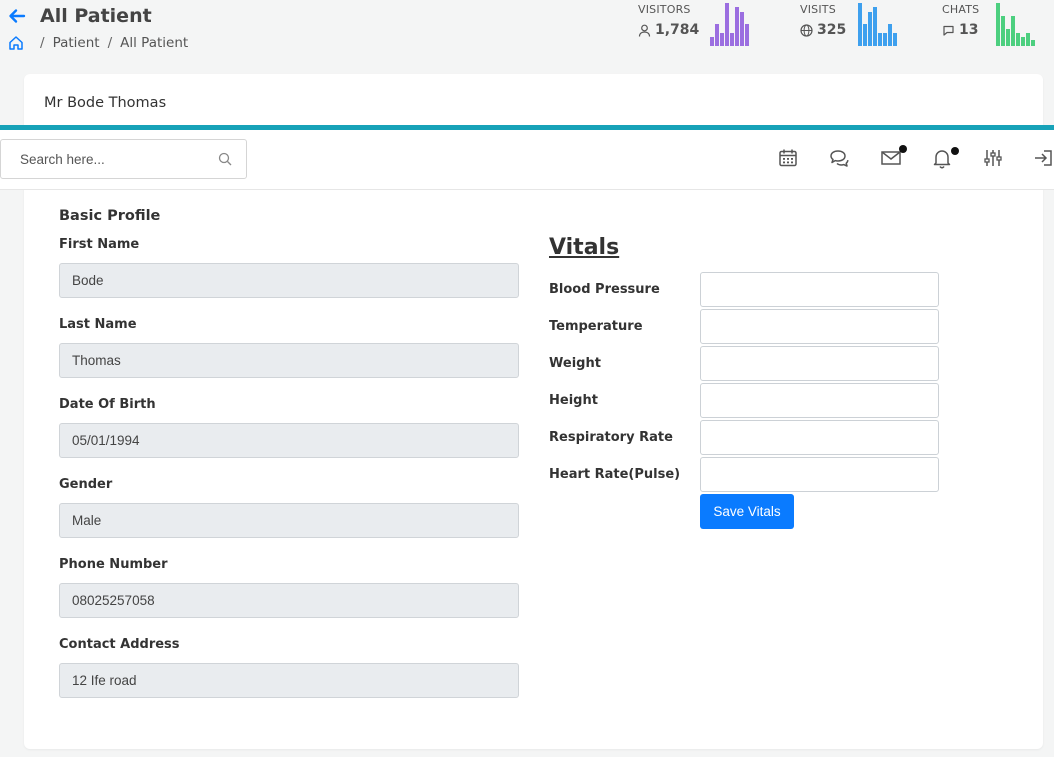 Image resolution: width=1054 pixels, height=757 pixels. I want to click on breadcrumb: / Patient / All Patient, so click(98, 43).